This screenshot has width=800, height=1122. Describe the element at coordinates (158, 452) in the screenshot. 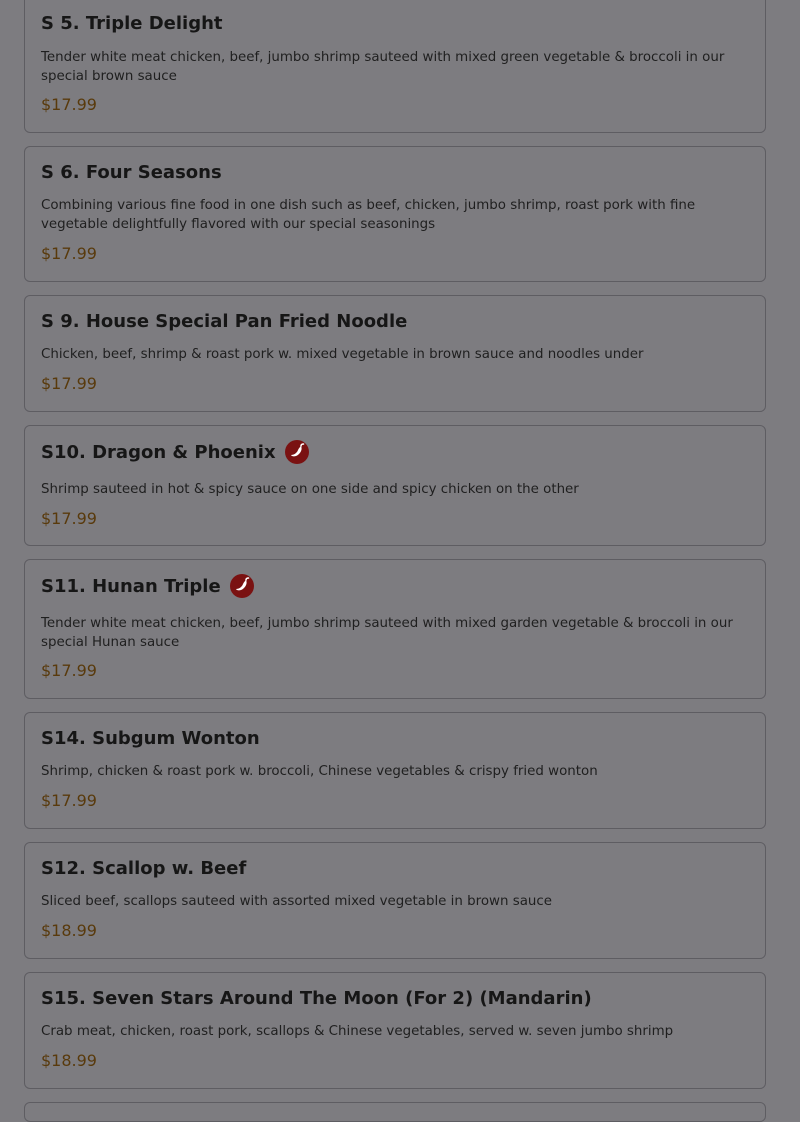

I see `menu-item-name: S10. Dragon & Phoenix` at that location.